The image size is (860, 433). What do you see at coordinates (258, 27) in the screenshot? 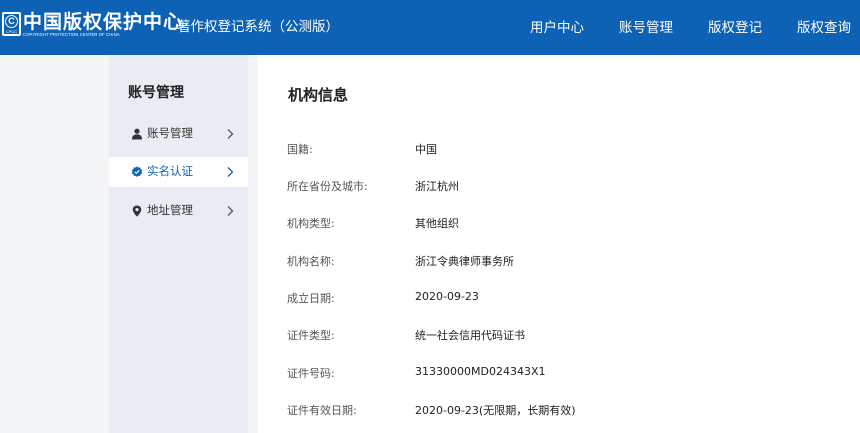
I see `system-name: 著作权登记系统（公测版）` at bounding box center [258, 27].